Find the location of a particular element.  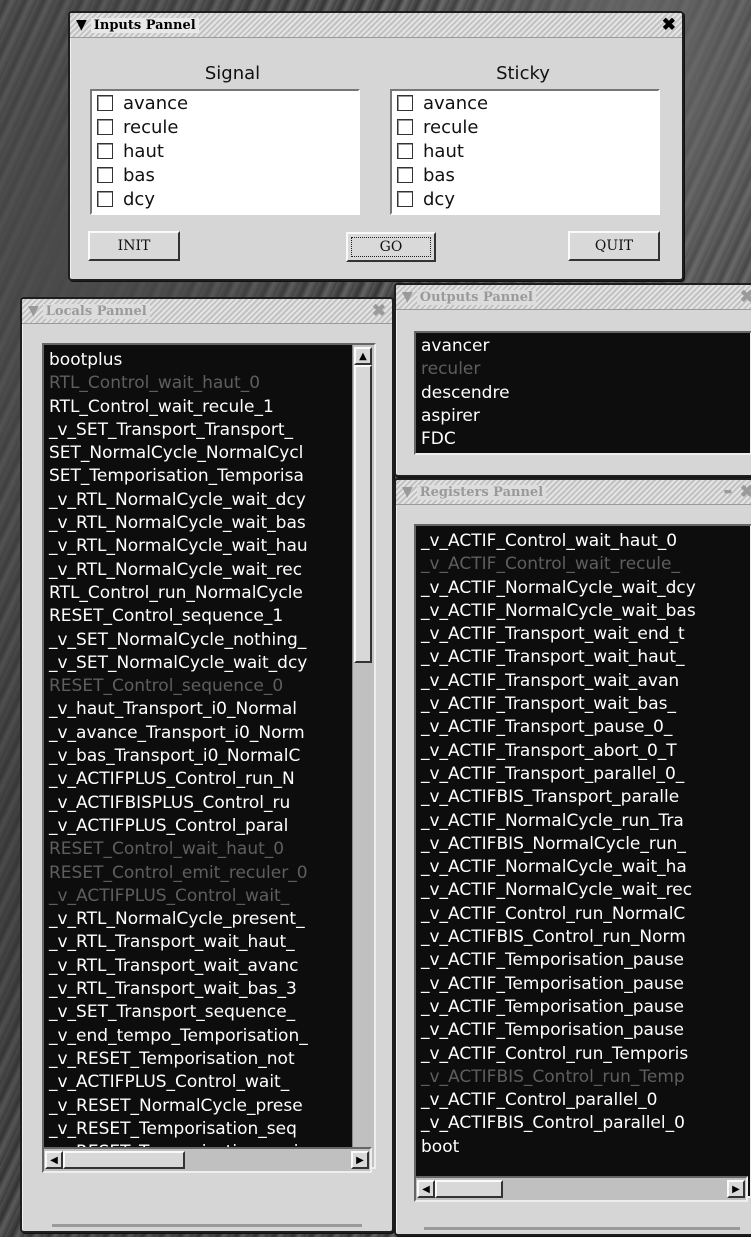

list-item: RESET_Control_emit_reculer_0 is located at coordinates (209, 873).